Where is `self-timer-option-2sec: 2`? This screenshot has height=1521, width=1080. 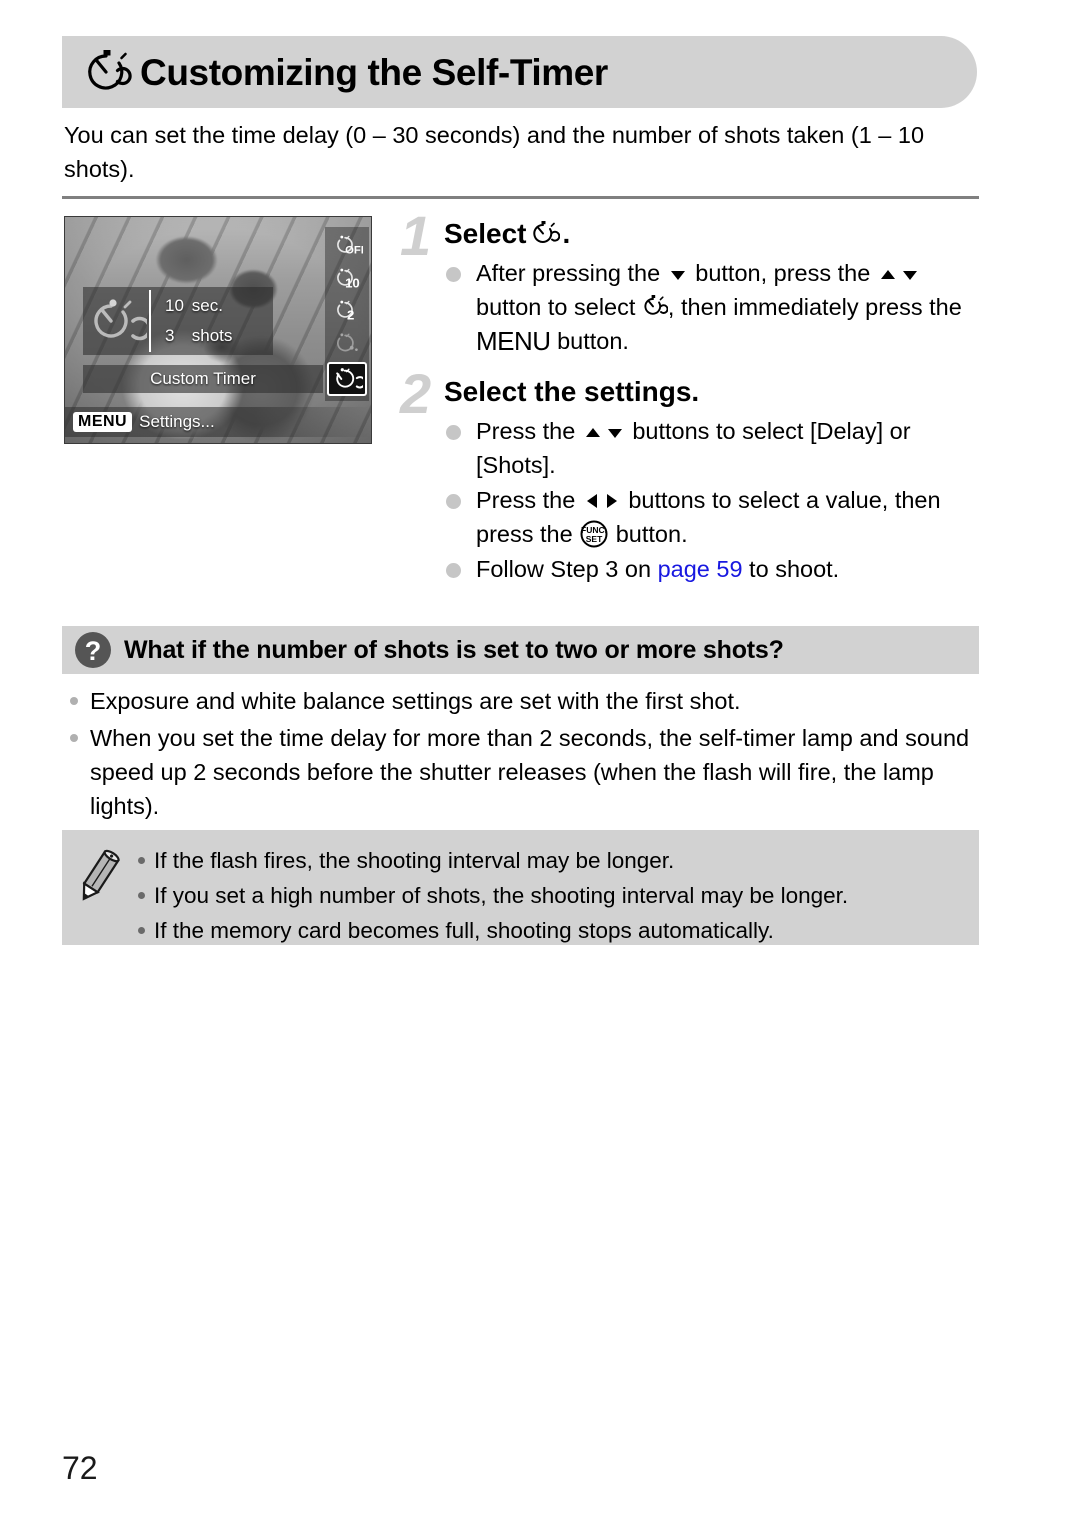
self-timer-option-2sec: 2 is located at coordinates (347, 312).